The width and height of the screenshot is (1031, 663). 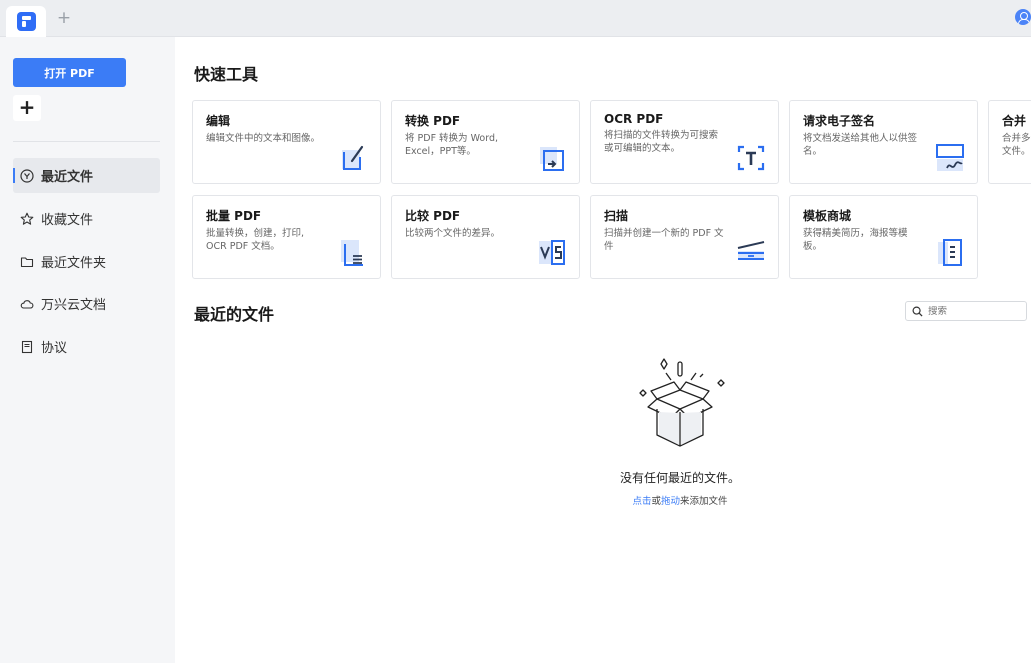 What do you see at coordinates (641, 501) in the screenshot?
I see `click-to-add-link: 点击` at bounding box center [641, 501].